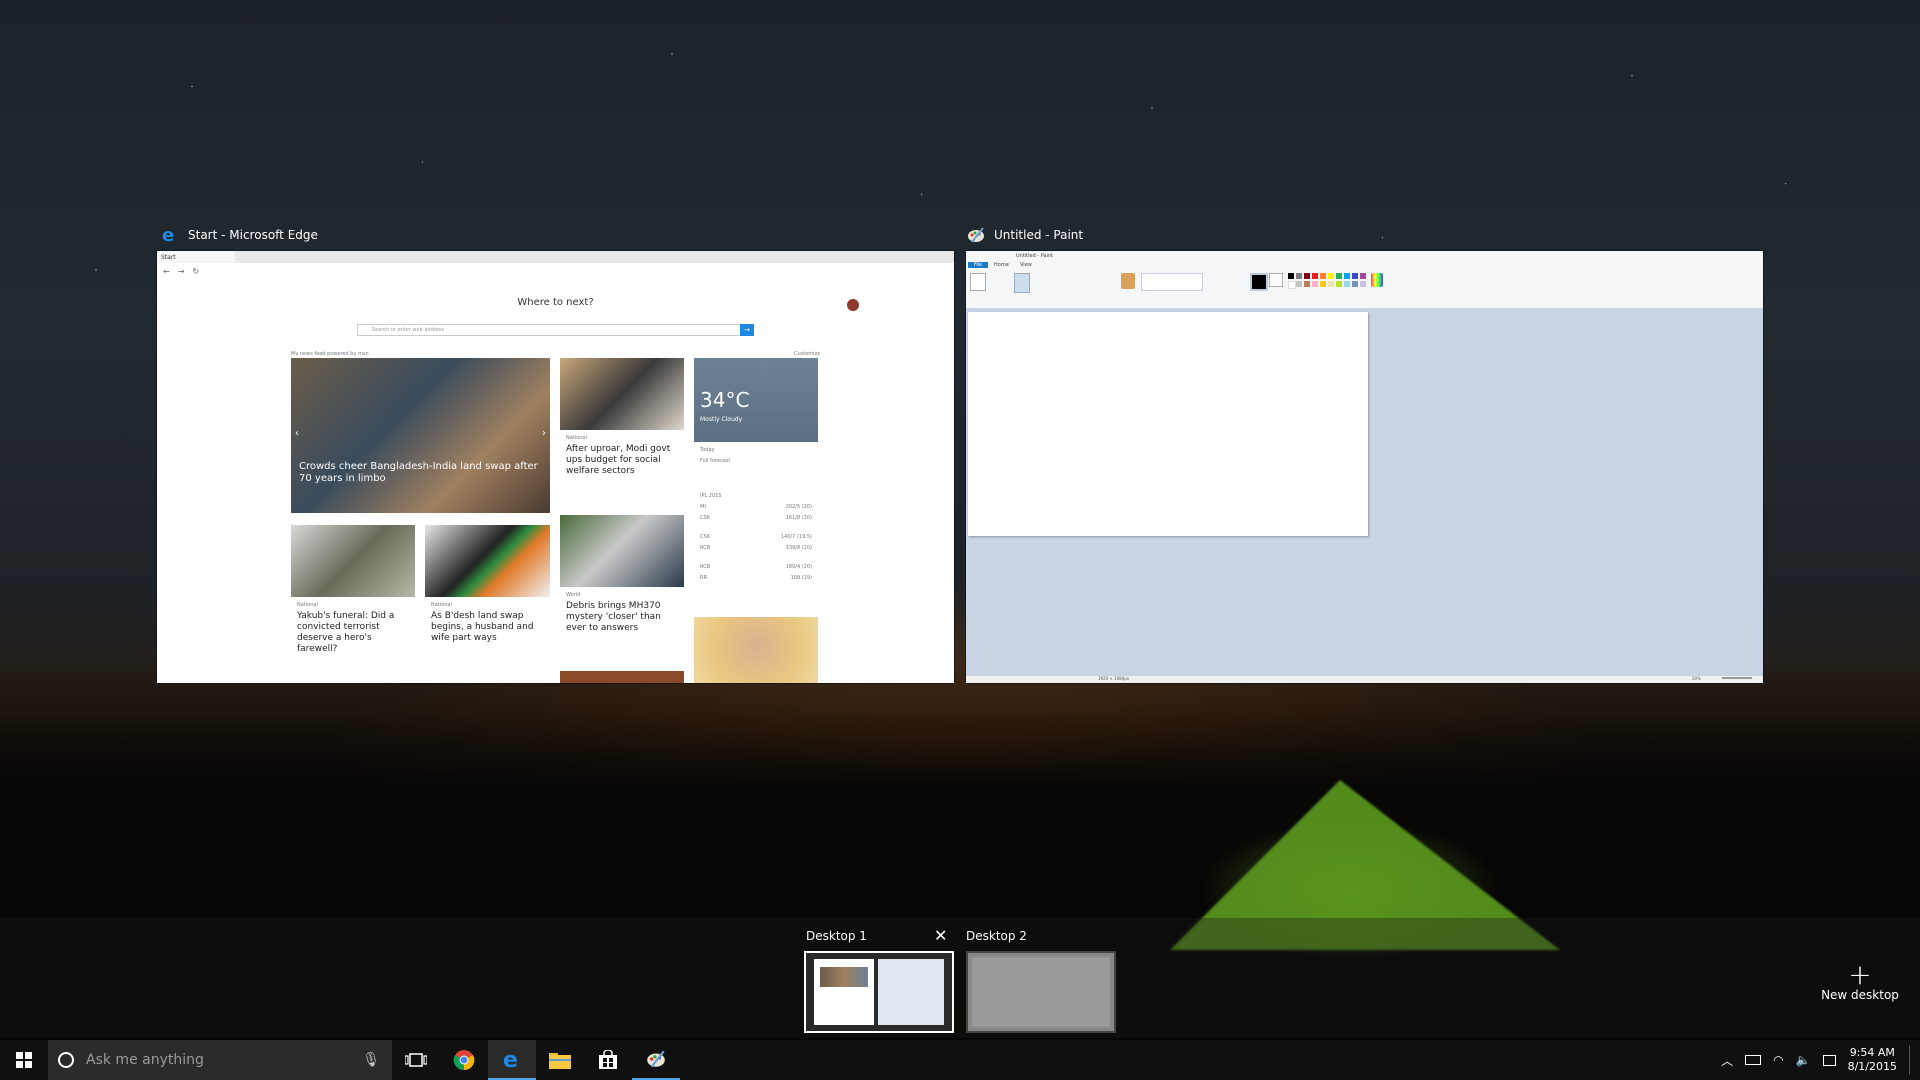 Image resolution: width=1920 pixels, height=1080 pixels. What do you see at coordinates (371, 1060) in the screenshot?
I see `microphone-icon: 🎙` at bounding box center [371, 1060].